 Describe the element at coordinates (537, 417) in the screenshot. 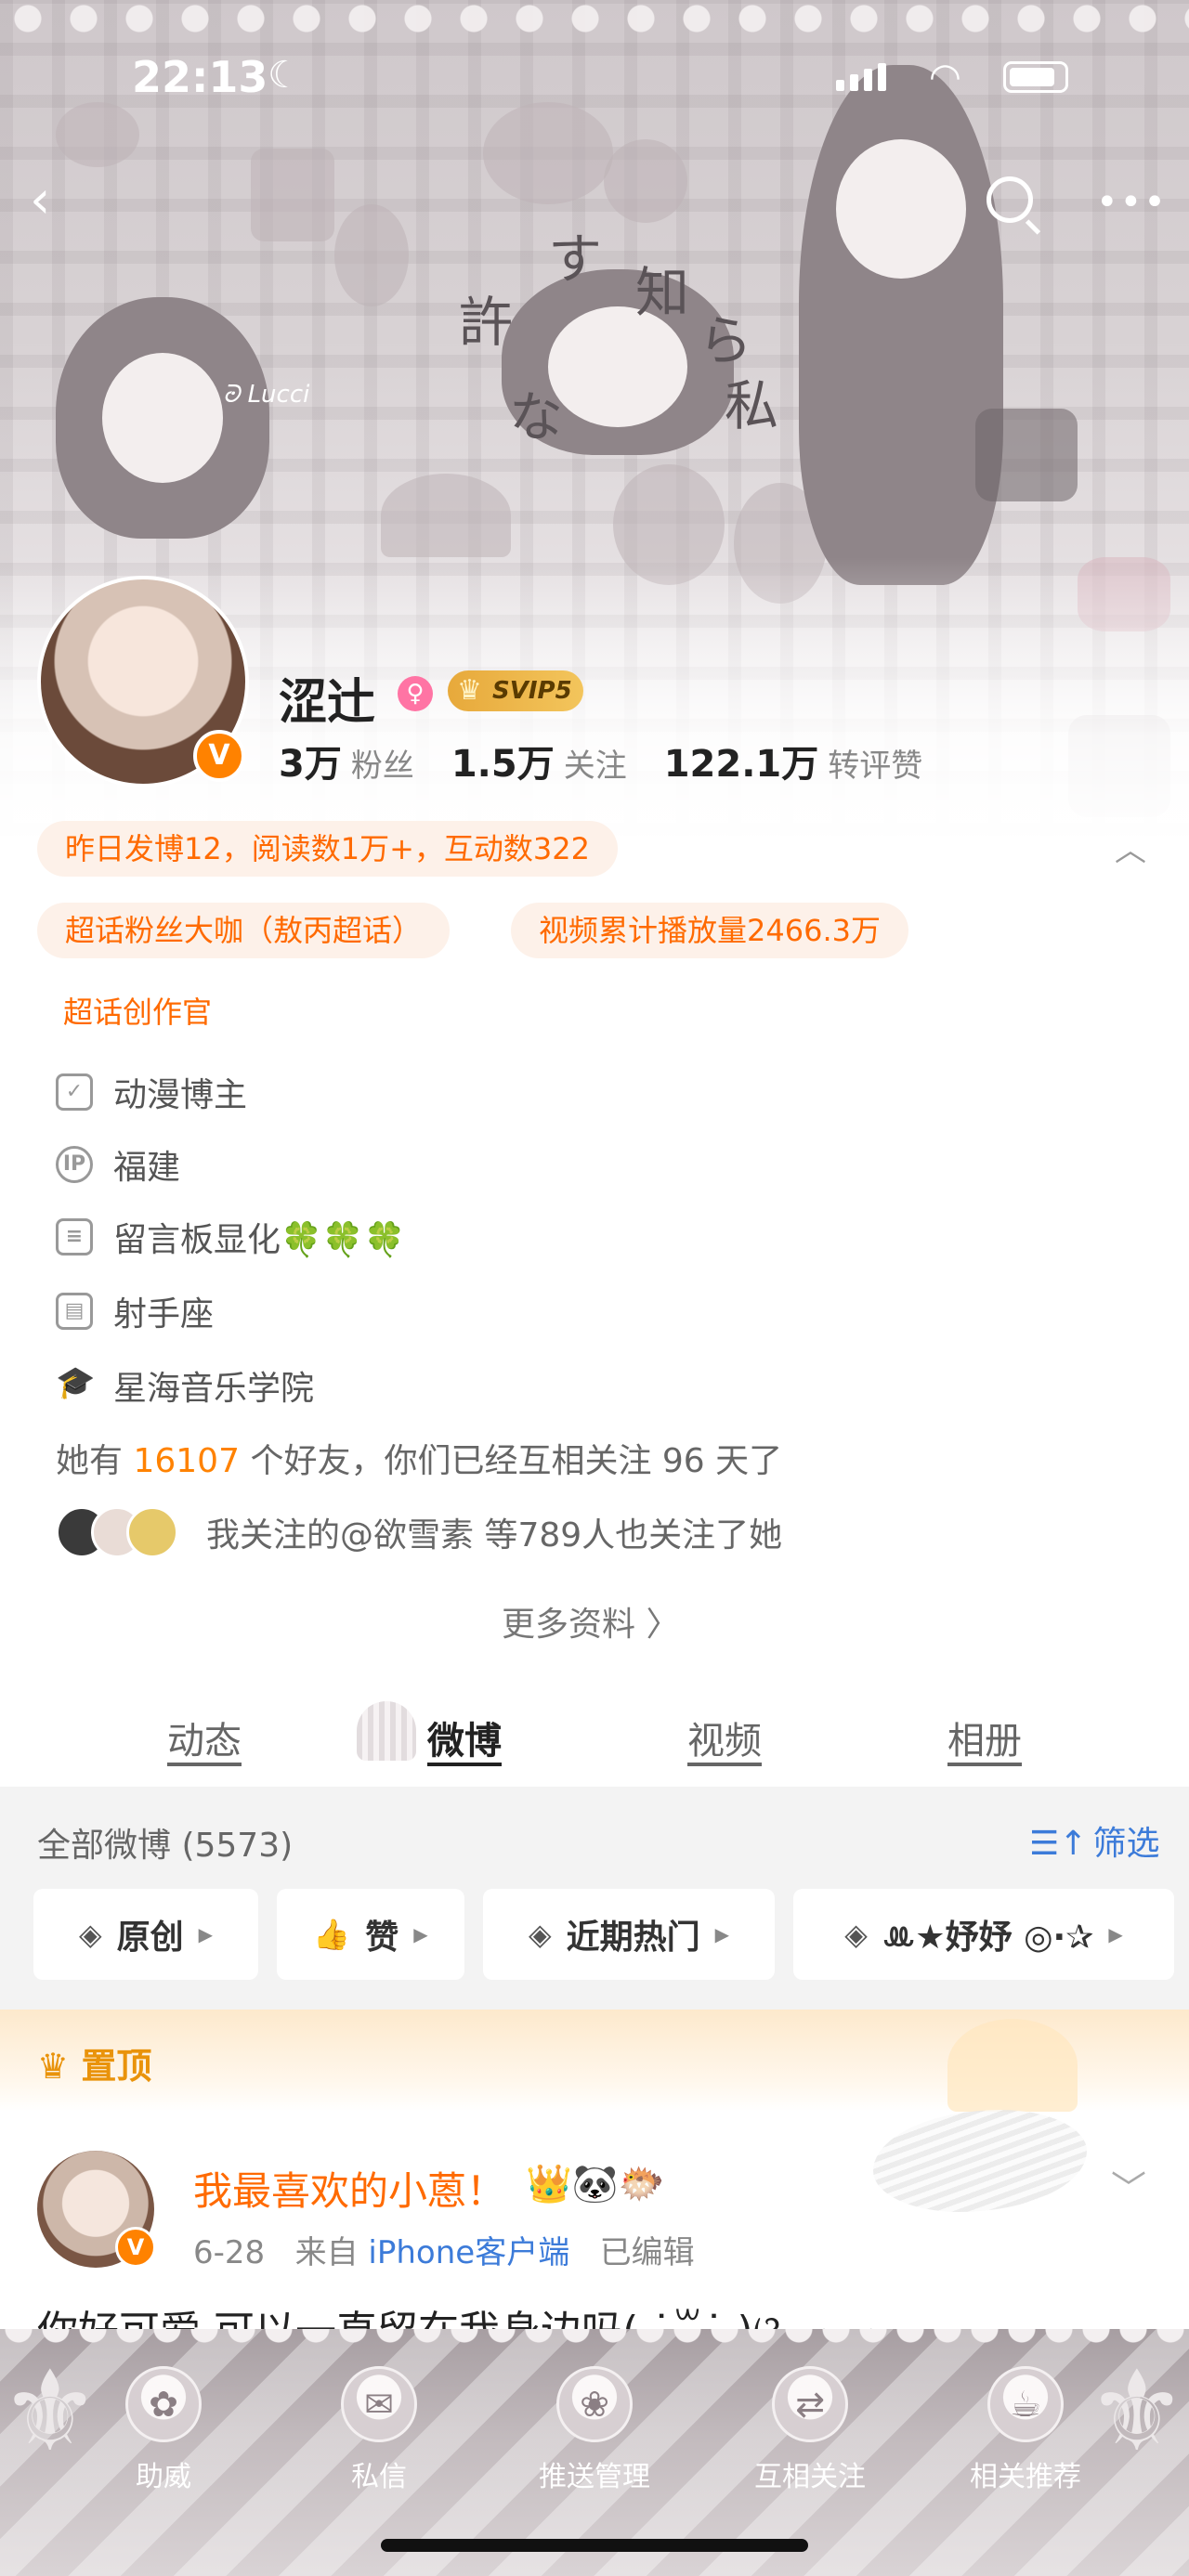

I see `doodle-char: な` at that location.